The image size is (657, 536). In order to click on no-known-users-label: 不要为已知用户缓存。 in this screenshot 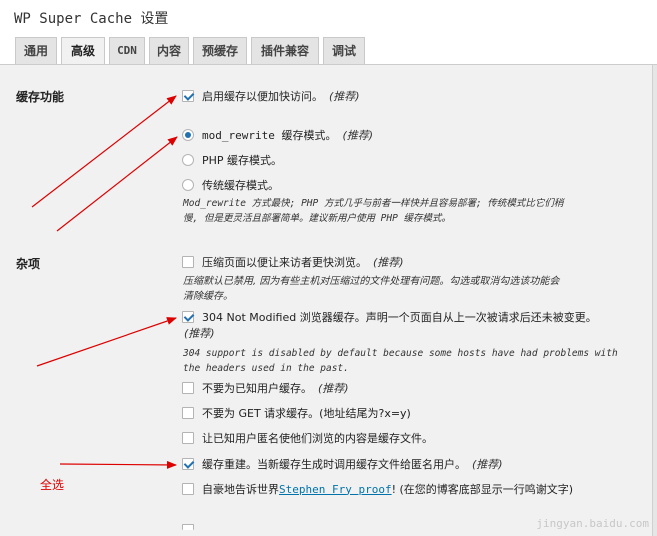, I will do `click(257, 388)`.